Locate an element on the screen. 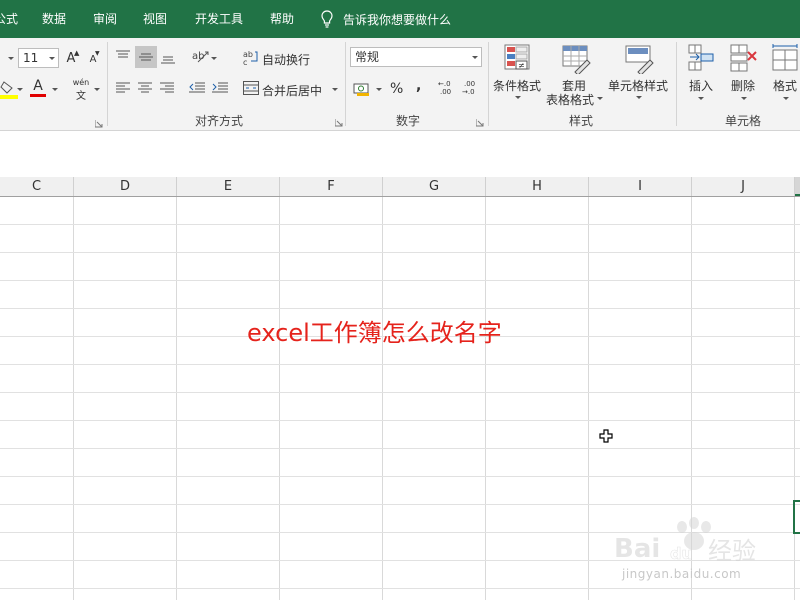  format-dropdown-icon is located at coordinates (786, 98).